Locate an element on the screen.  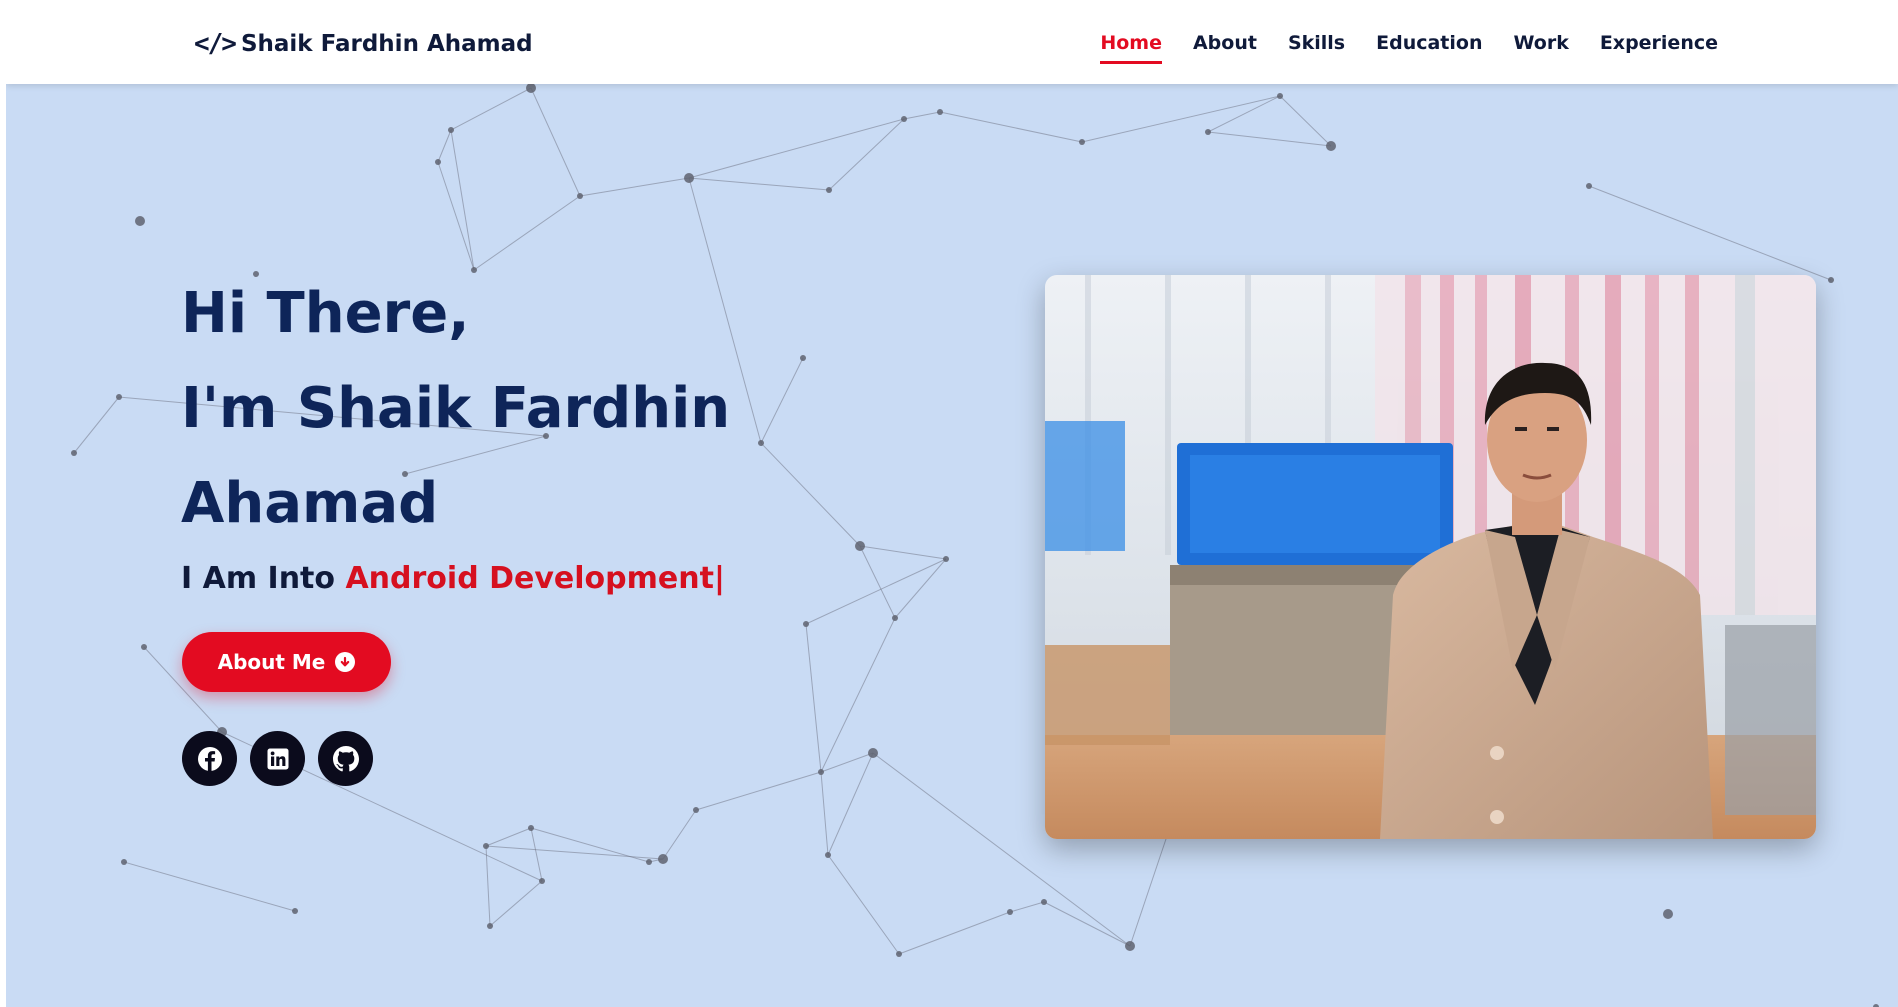
nav-work: Work is located at coordinates (1540, 48).